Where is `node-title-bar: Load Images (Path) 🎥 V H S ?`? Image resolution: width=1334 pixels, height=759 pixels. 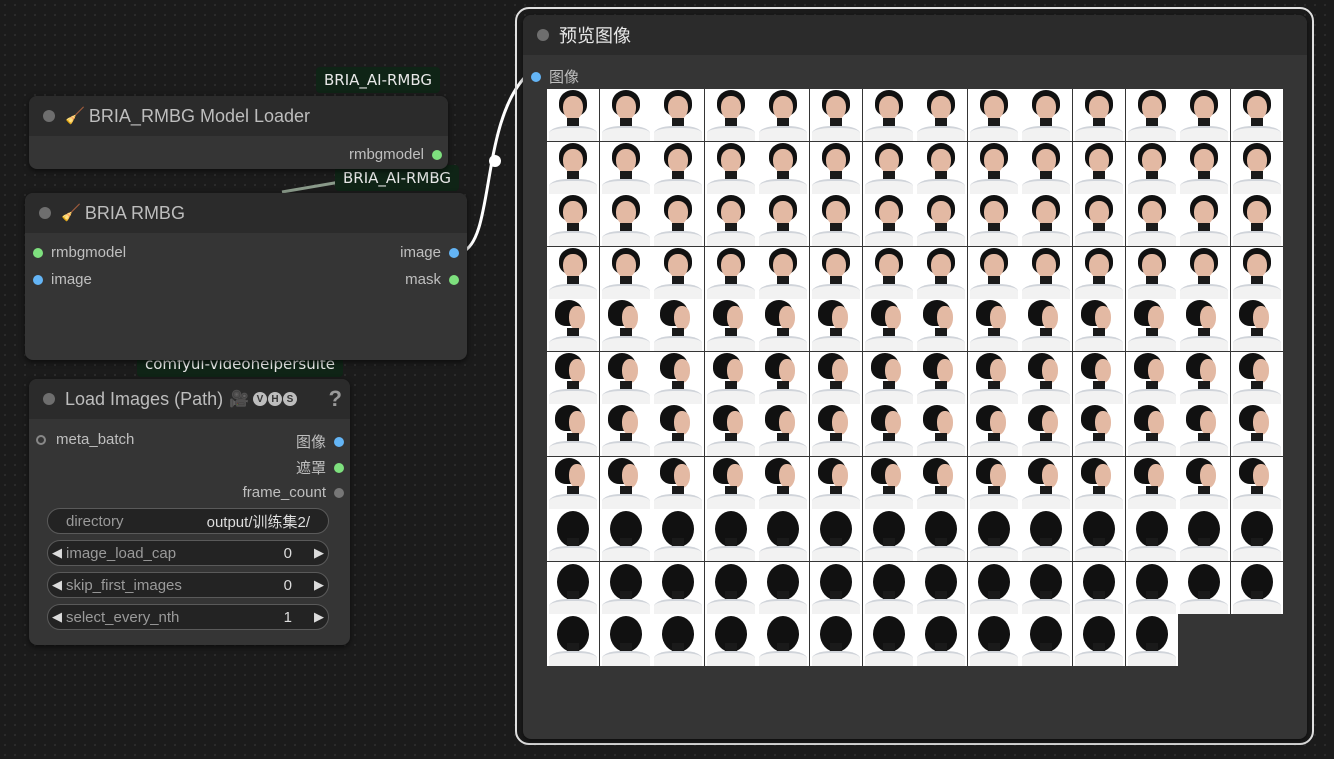 node-title-bar: Load Images (Path) 🎥 V H S ? is located at coordinates (189, 399).